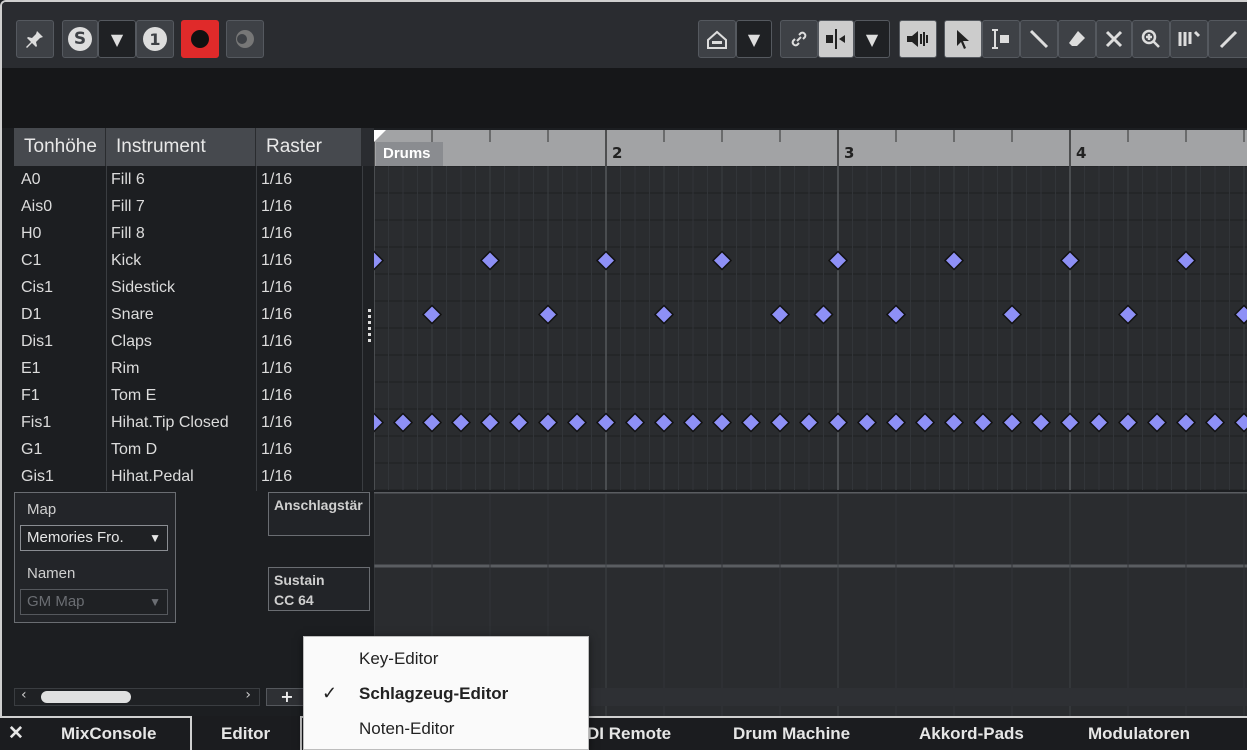 The height and width of the screenshot is (750, 1247). What do you see at coordinates (836, 39) in the screenshot?
I see `snap-button` at bounding box center [836, 39].